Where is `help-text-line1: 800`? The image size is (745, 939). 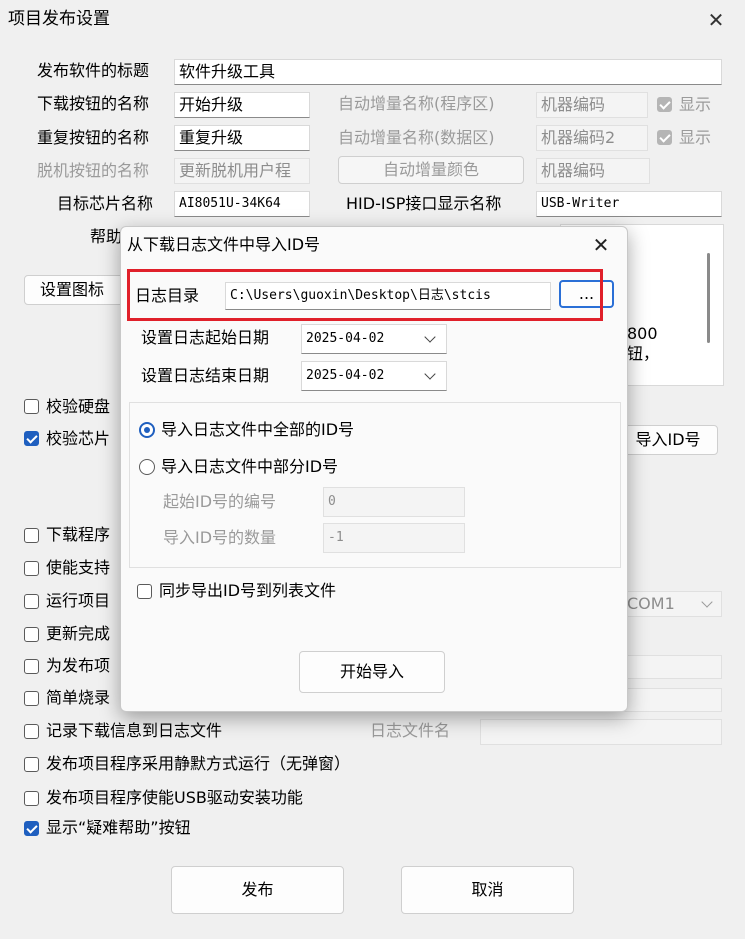 help-text-line1: 800 is located at coordinates (642, 333).